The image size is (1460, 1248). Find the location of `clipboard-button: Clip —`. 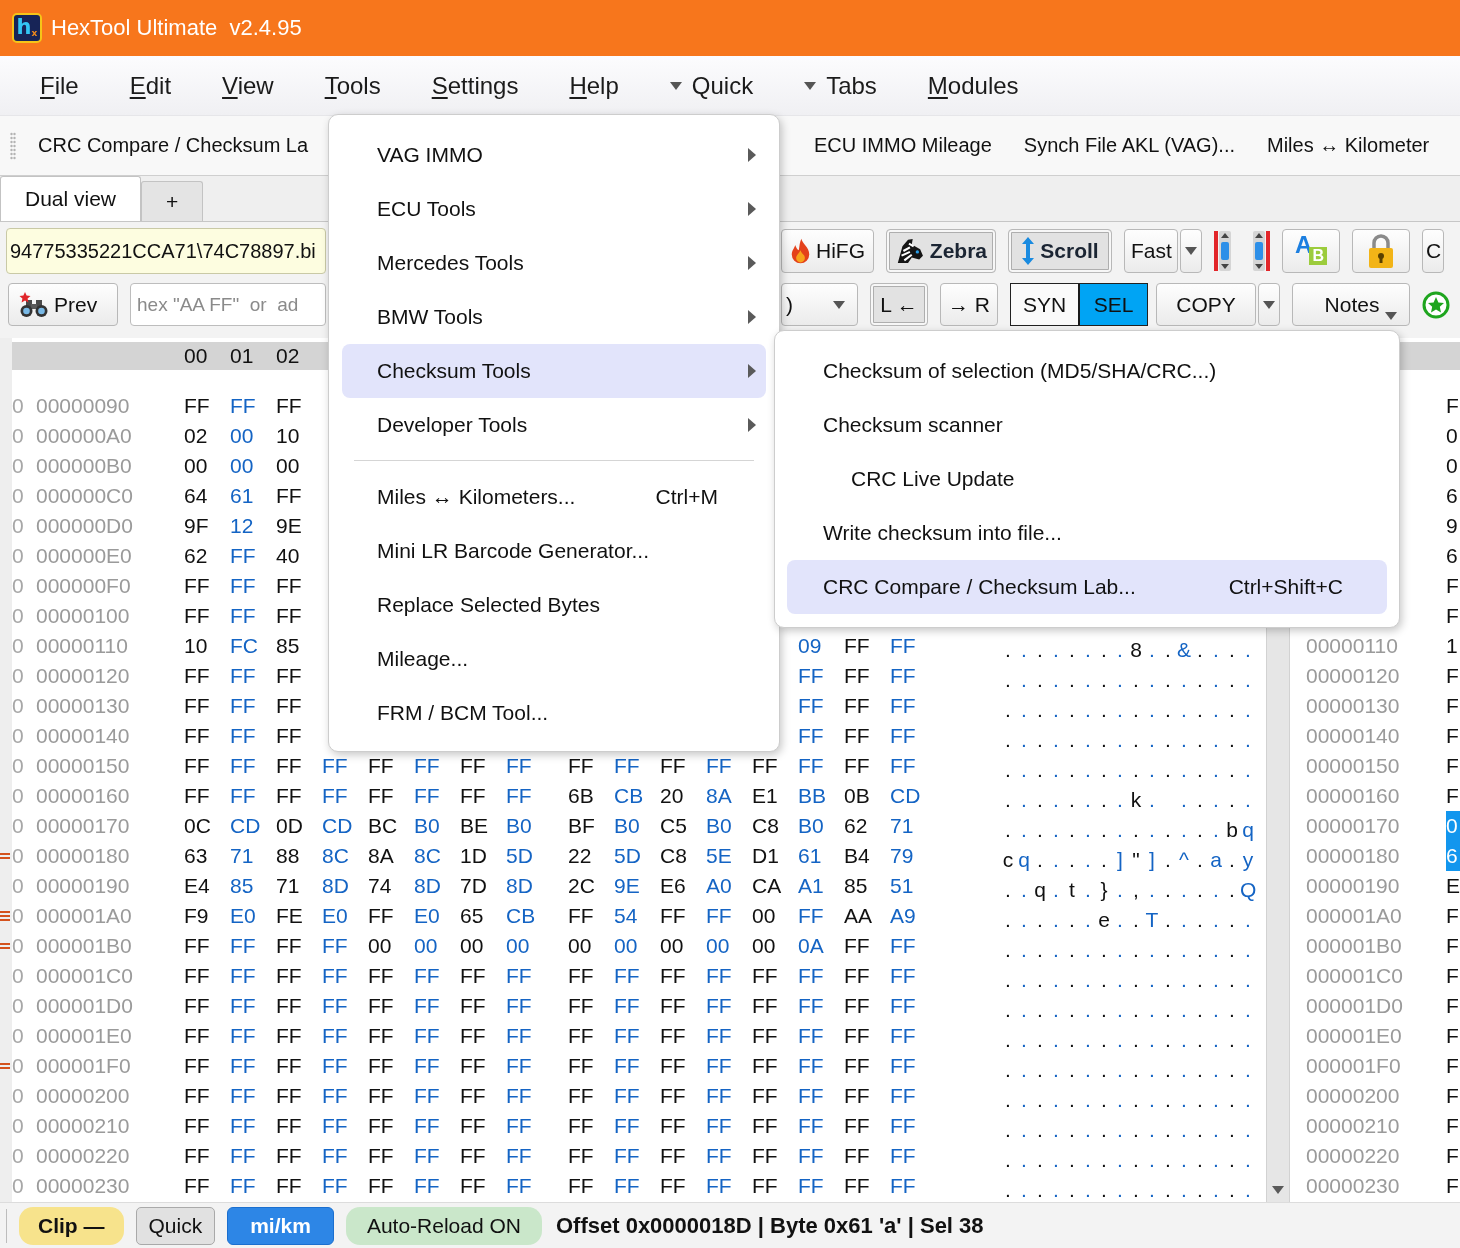

clipboard-button: Clip — is located at coordinates (71, 1225).